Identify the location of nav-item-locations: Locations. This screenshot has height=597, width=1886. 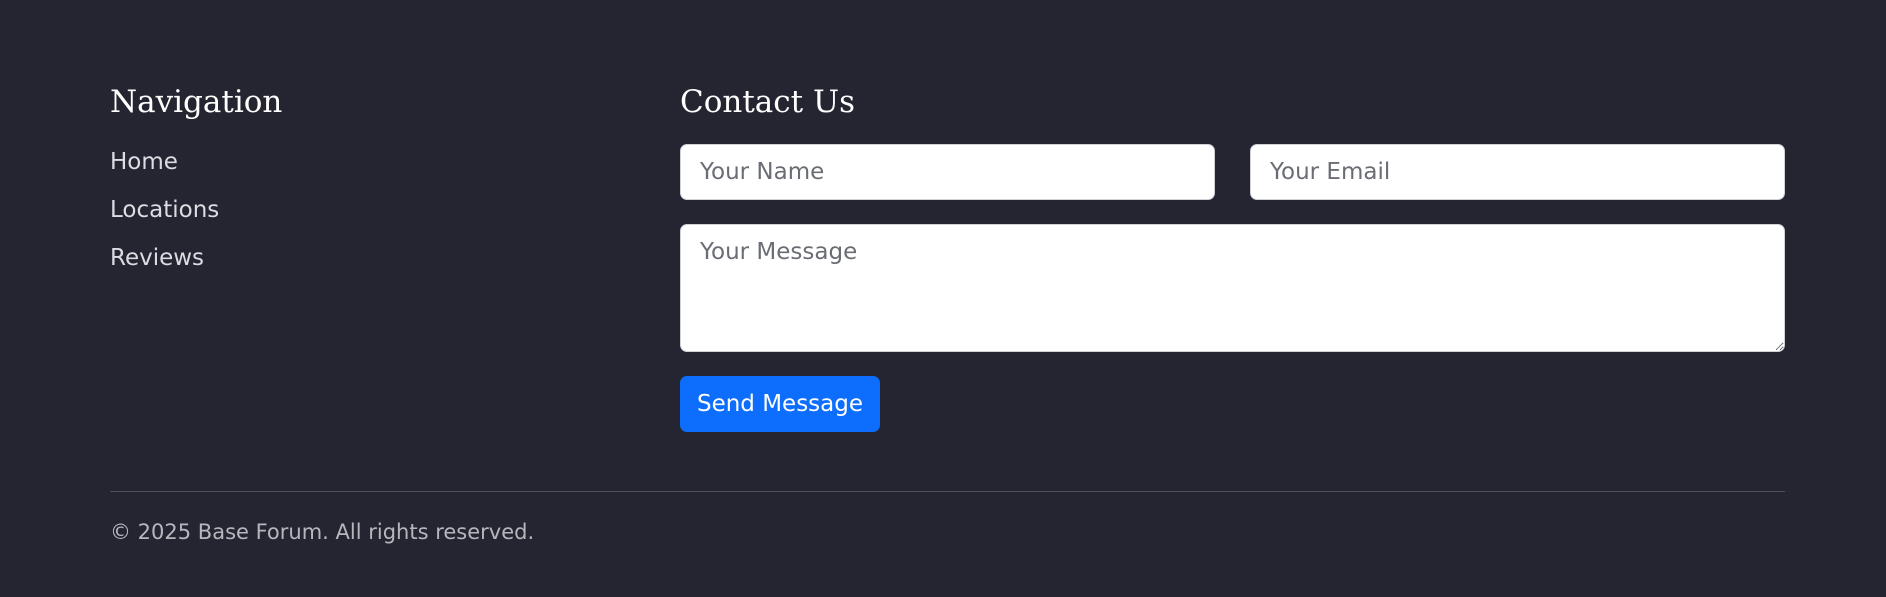
(330, 210).